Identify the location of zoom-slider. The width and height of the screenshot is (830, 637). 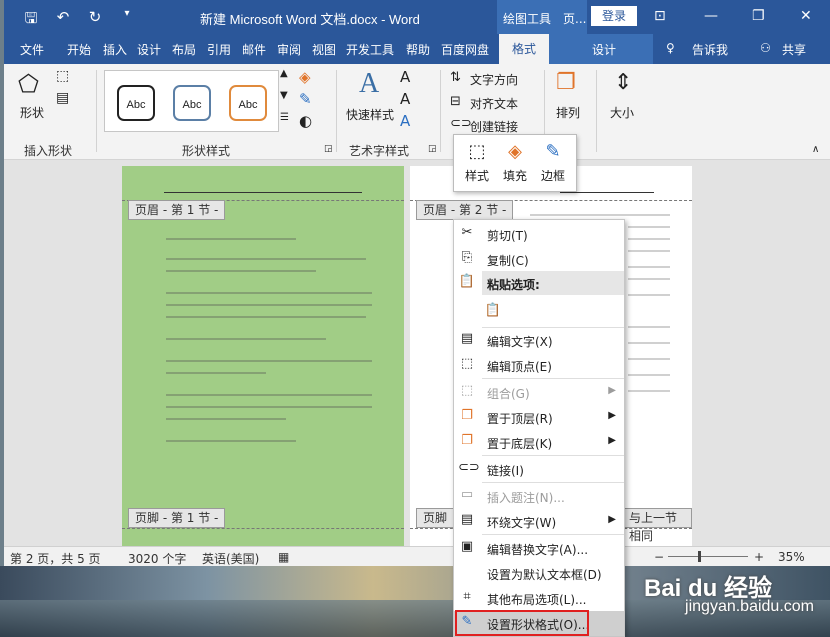
(708, 556).